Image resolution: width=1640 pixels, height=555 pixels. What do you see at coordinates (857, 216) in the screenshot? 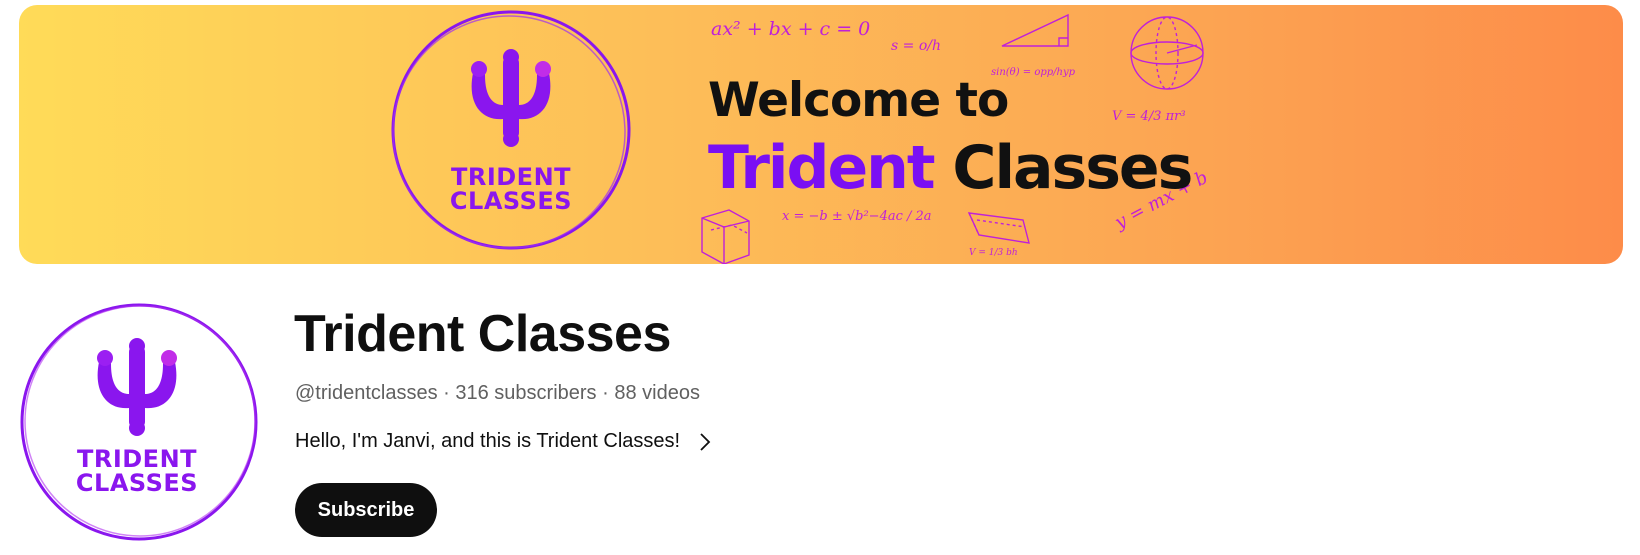
I see `formula-quadratic-formula: x = −b ± √b²−4ac / 2a` at bounding box center [857, 216].